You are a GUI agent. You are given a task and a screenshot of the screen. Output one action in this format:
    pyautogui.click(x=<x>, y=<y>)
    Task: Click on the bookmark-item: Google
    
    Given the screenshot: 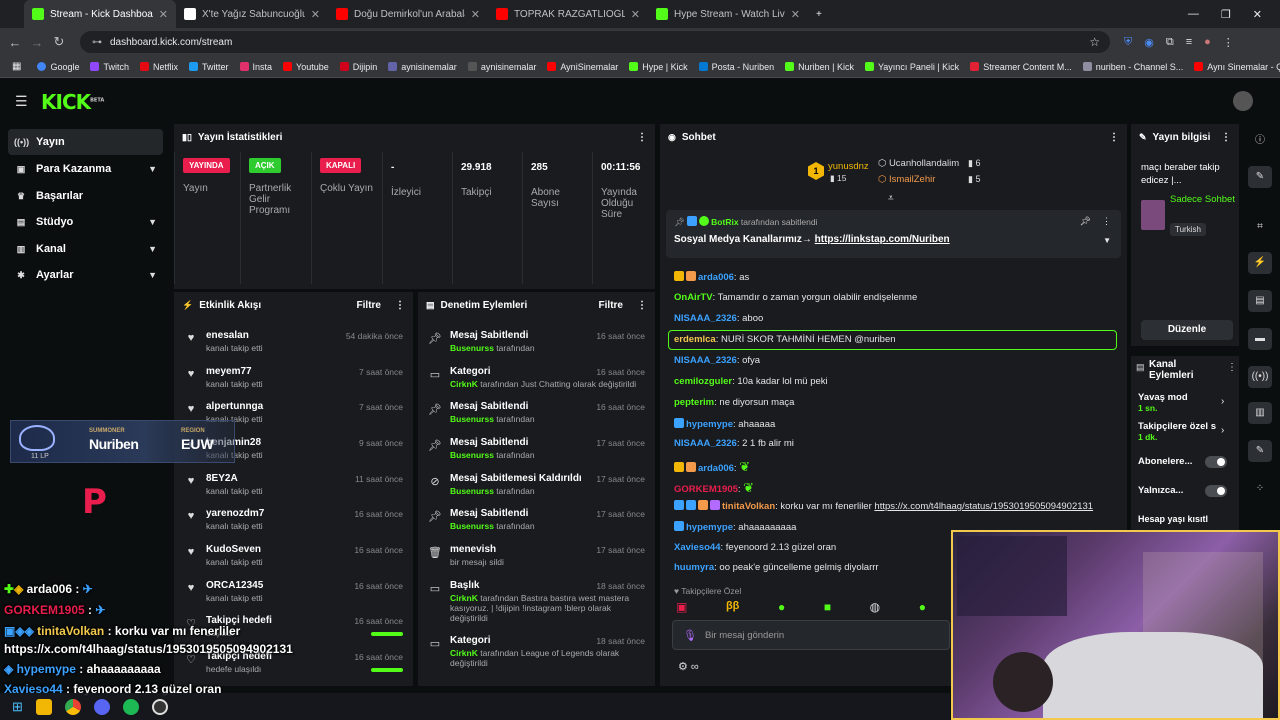 What is the action you would take?
    pyautogui.click(x=58, y=67)
    